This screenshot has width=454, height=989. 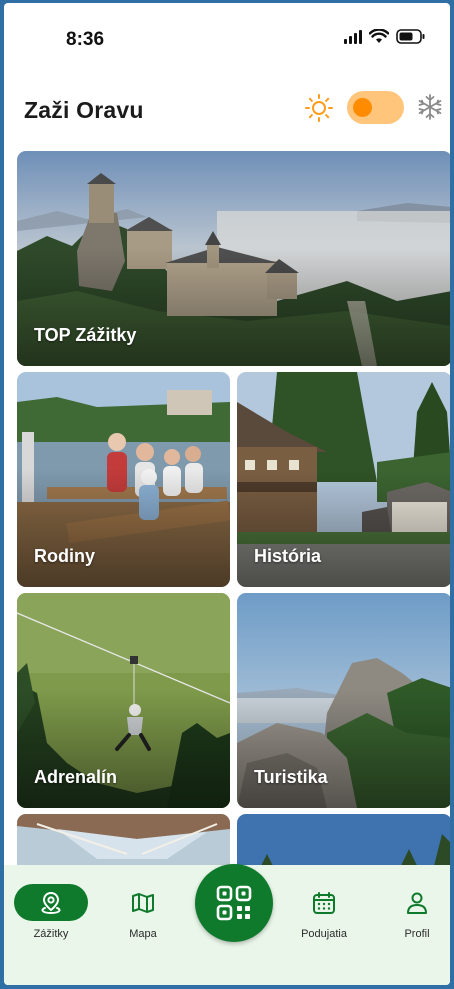 I want to click on nav-item-podujatia: Podujatia, so click(x=324, y=912).